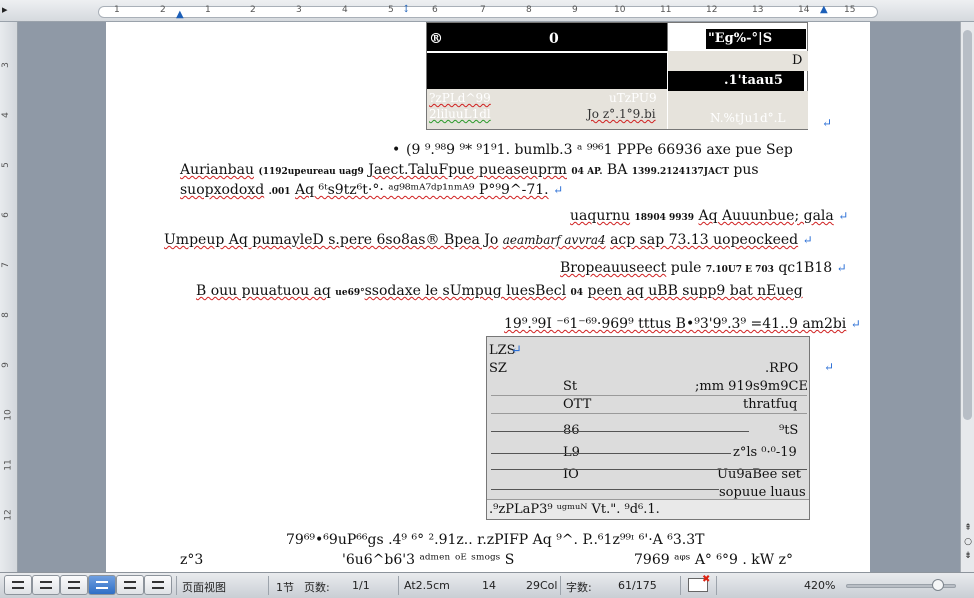 The width and height of the screenshot is (974, 598). What do you see at coordinates (738, 61) in the screenshot?
I see `table-cell: D` at bounding box center [738, 61].